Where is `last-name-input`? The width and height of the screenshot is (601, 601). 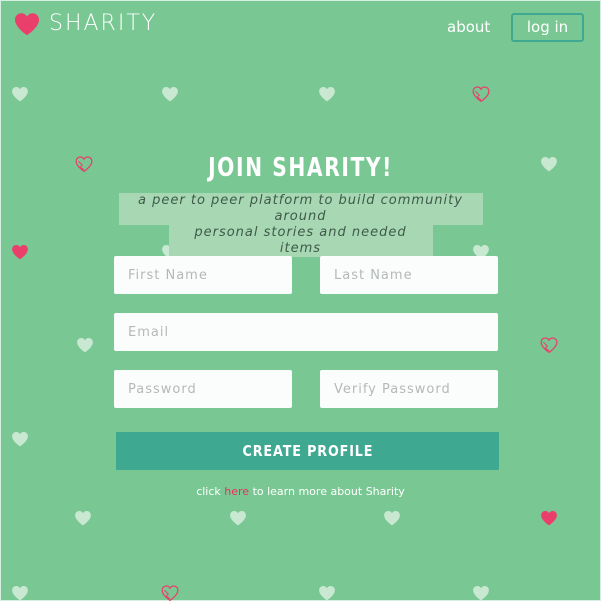
last-name-input is located at coordinates (409, 275).